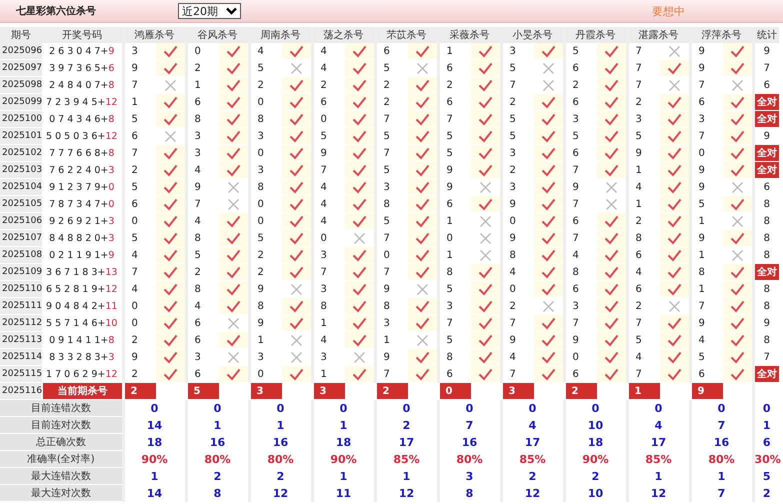  I want to click on stat-value: 30%, so click(766, 459).